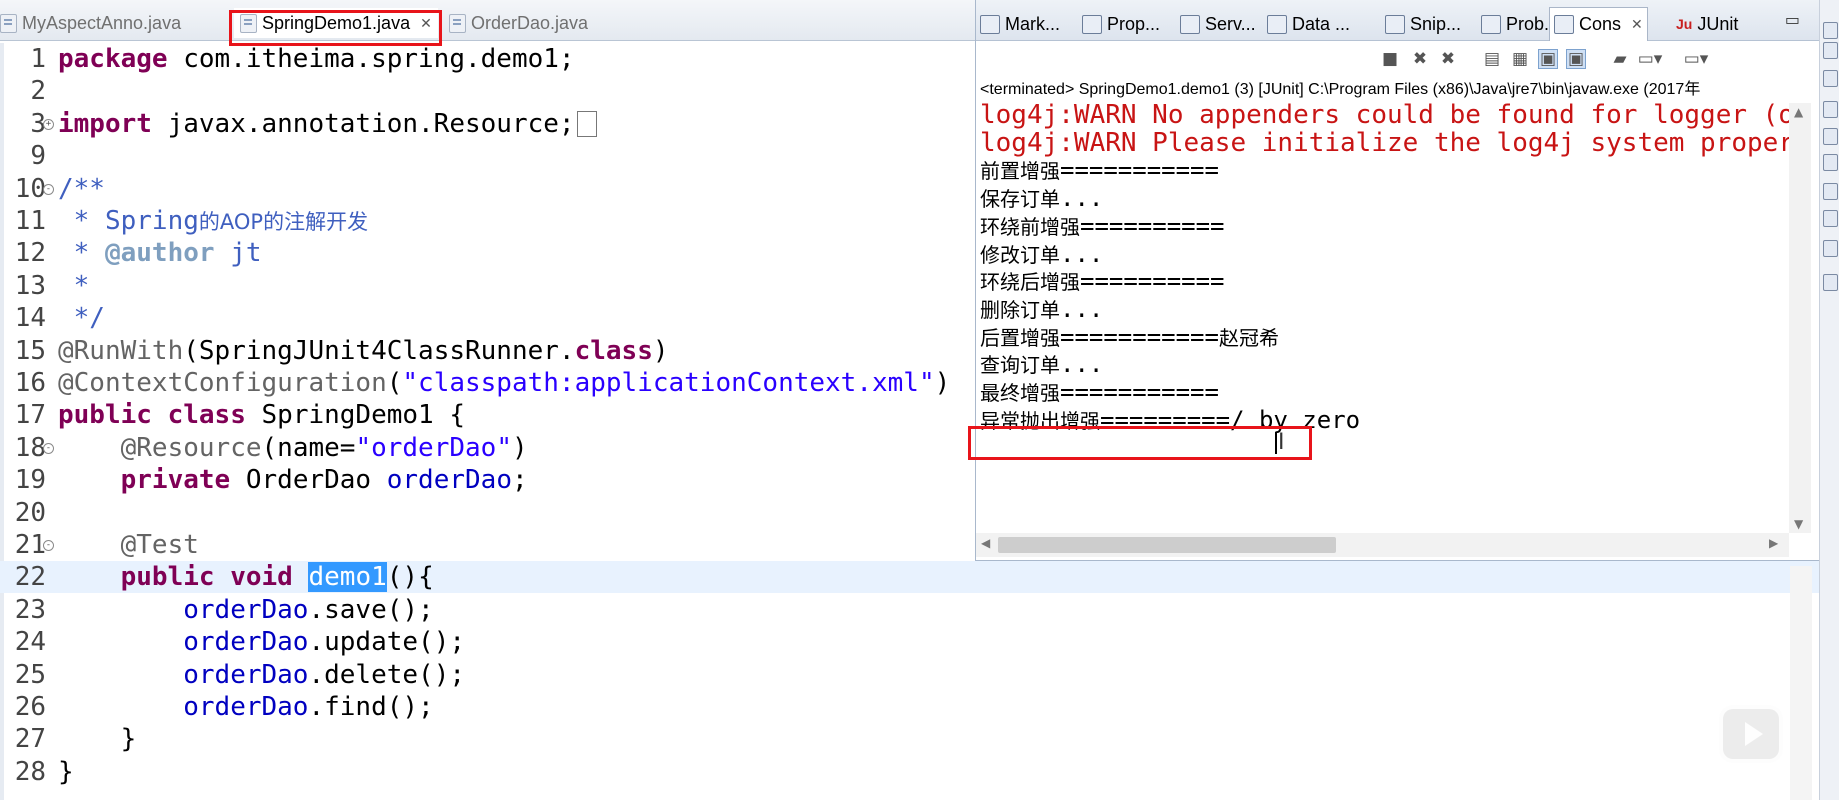 The width and height of the screenshot is (1839, 800). I want to click on junit-icon: Ju, so click(1684, 23).